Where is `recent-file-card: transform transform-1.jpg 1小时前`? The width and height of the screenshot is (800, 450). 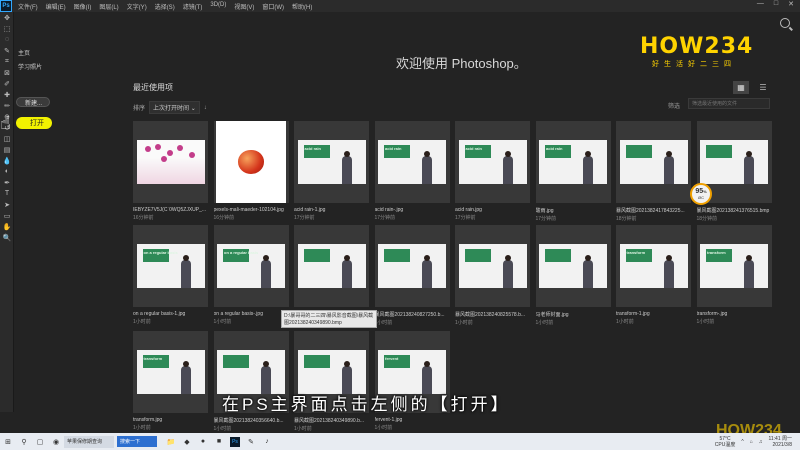 recent-file-card: transform transform-1.jpg 1小时前 is located at coordinates (653, 275).